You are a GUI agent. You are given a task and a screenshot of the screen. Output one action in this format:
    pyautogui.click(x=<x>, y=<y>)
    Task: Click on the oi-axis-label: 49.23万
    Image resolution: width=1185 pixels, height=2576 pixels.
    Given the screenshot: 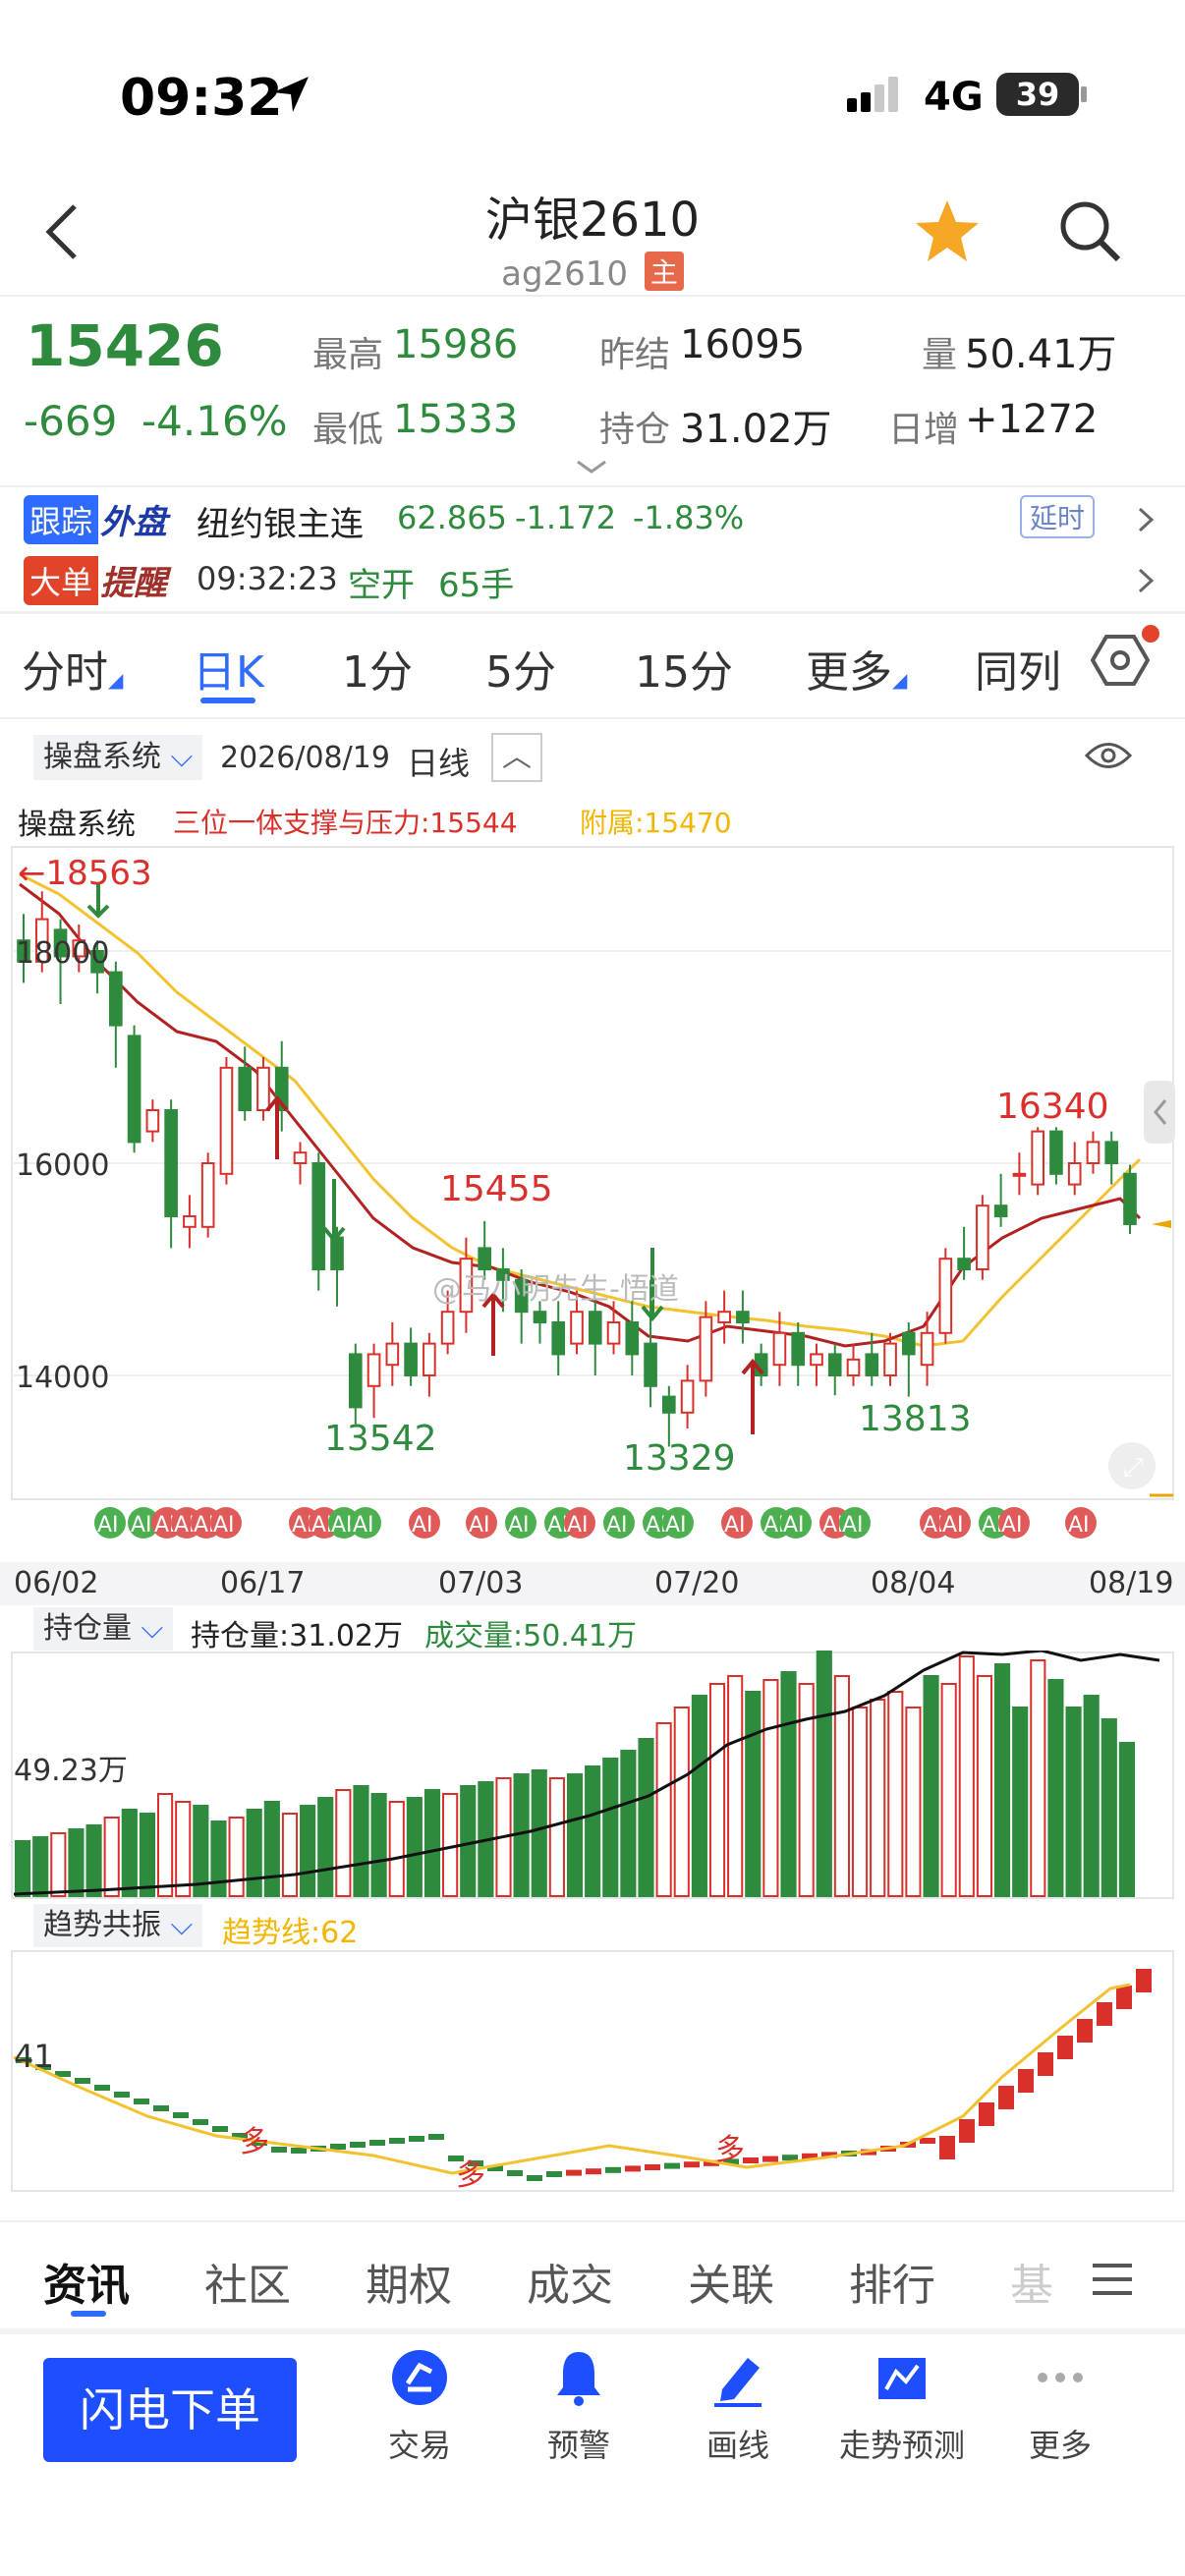 What is the action you would take?
    pyautogui.click(x=71, y=1771)
    